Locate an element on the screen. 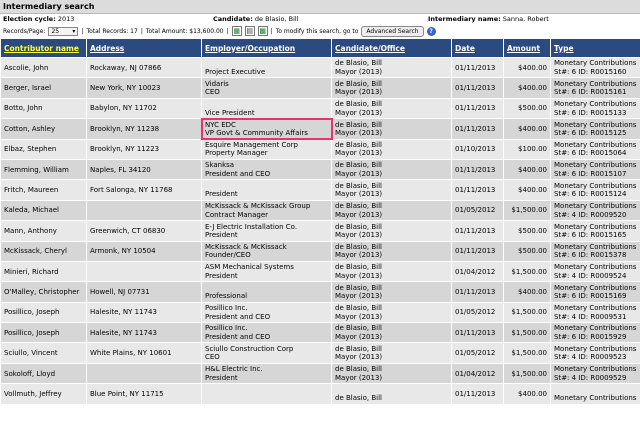 This screenshot has height=428, width=640. column-header-date: Date is located at coordinates (477, 48).